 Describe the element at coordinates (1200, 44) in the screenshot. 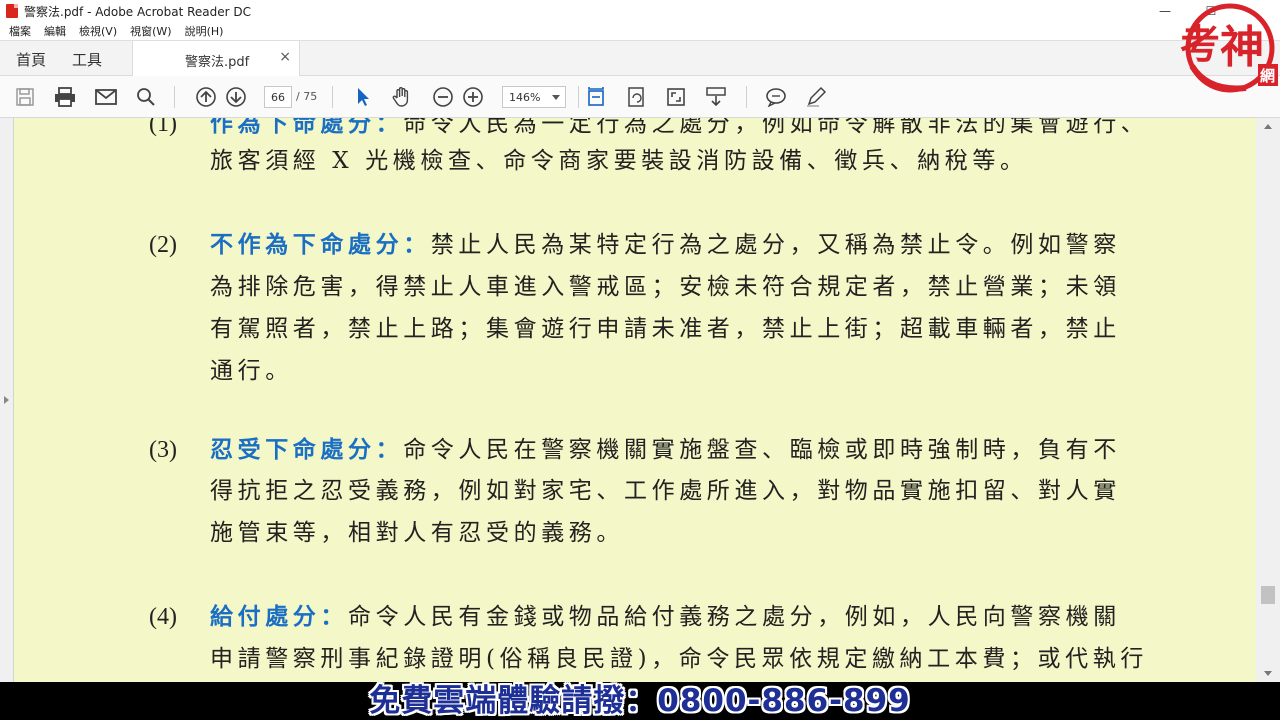

I see `logo-char-1: 考` at that location.